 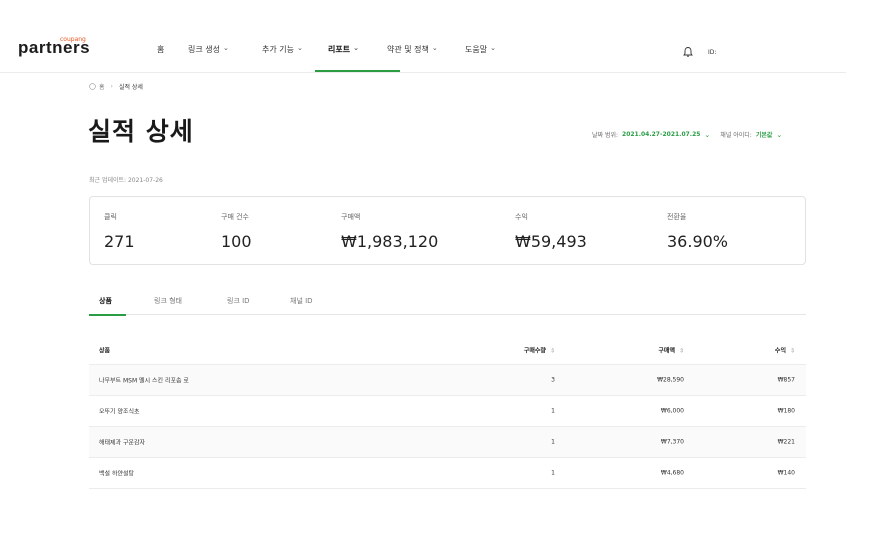 What do you see at coordinates (117, 474) in the screenshot?
I see `row-product: 백설 하얀설탕` at bounding box center [117, 474].